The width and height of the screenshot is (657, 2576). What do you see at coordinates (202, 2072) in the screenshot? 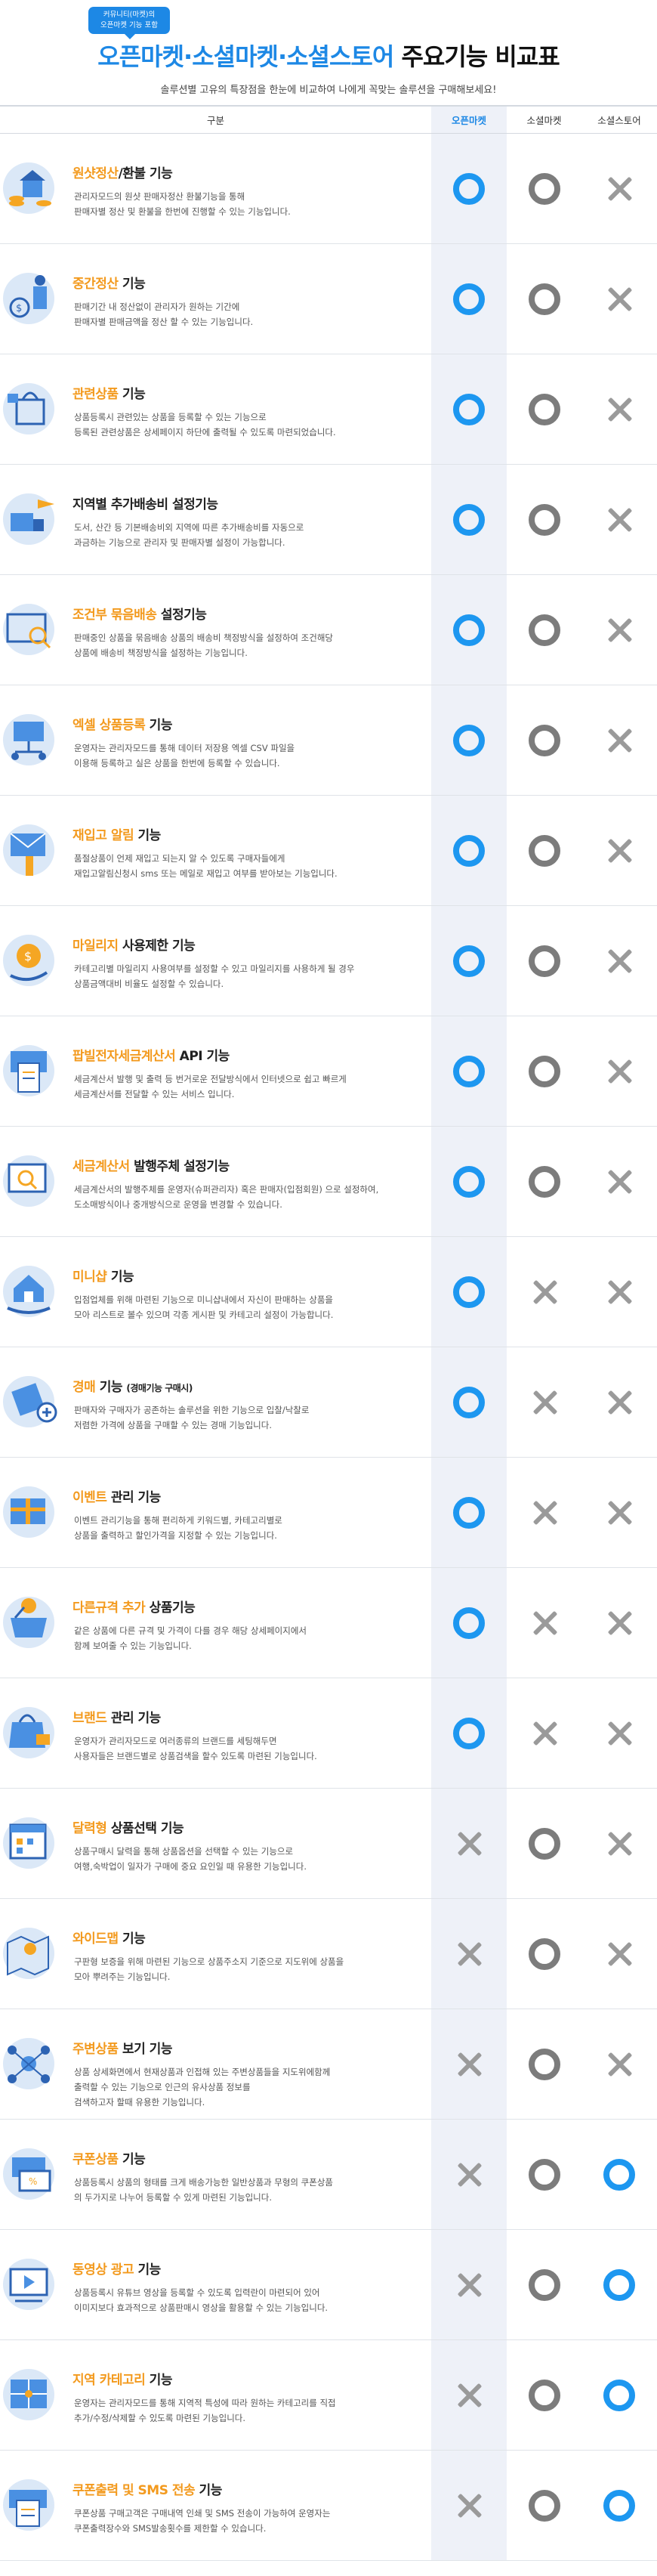
I see `feature-description-line: 상품 상세화면에서 현재상품과 인접해 있는 주변상품들을 지도위에함께` at bounding box center [202, 2072].